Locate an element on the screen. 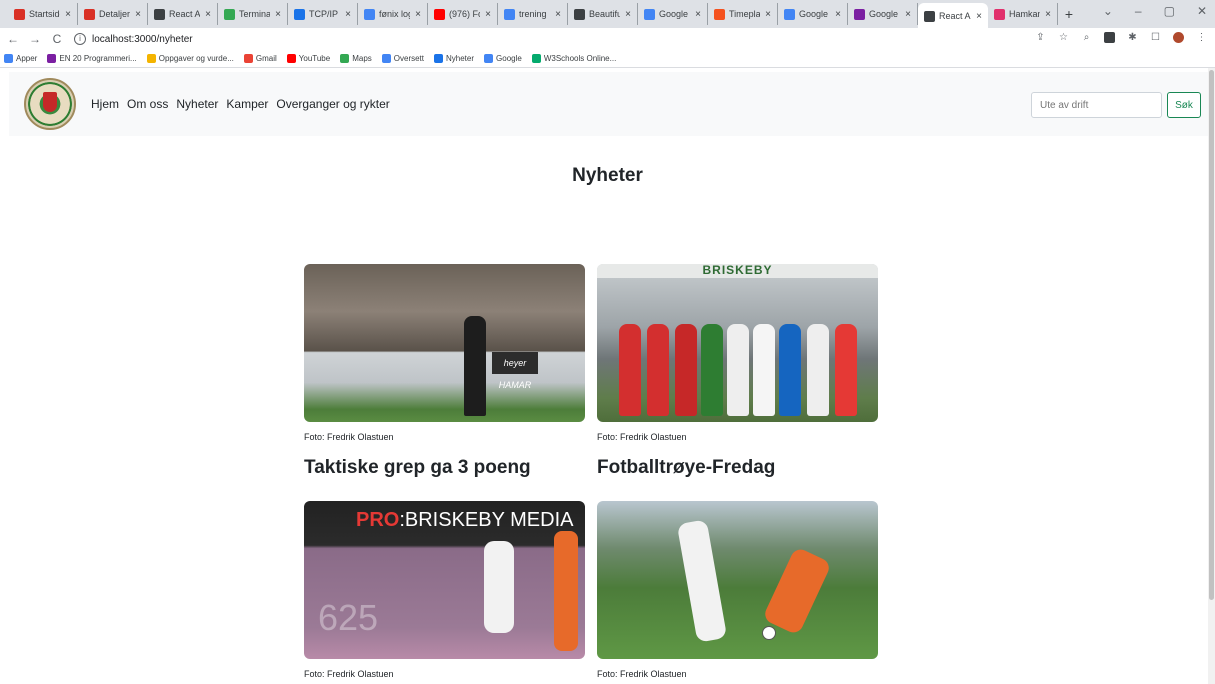 The image size is (1215, 684). news-photo: BRISKEBY is located at coordinates (737, 343).